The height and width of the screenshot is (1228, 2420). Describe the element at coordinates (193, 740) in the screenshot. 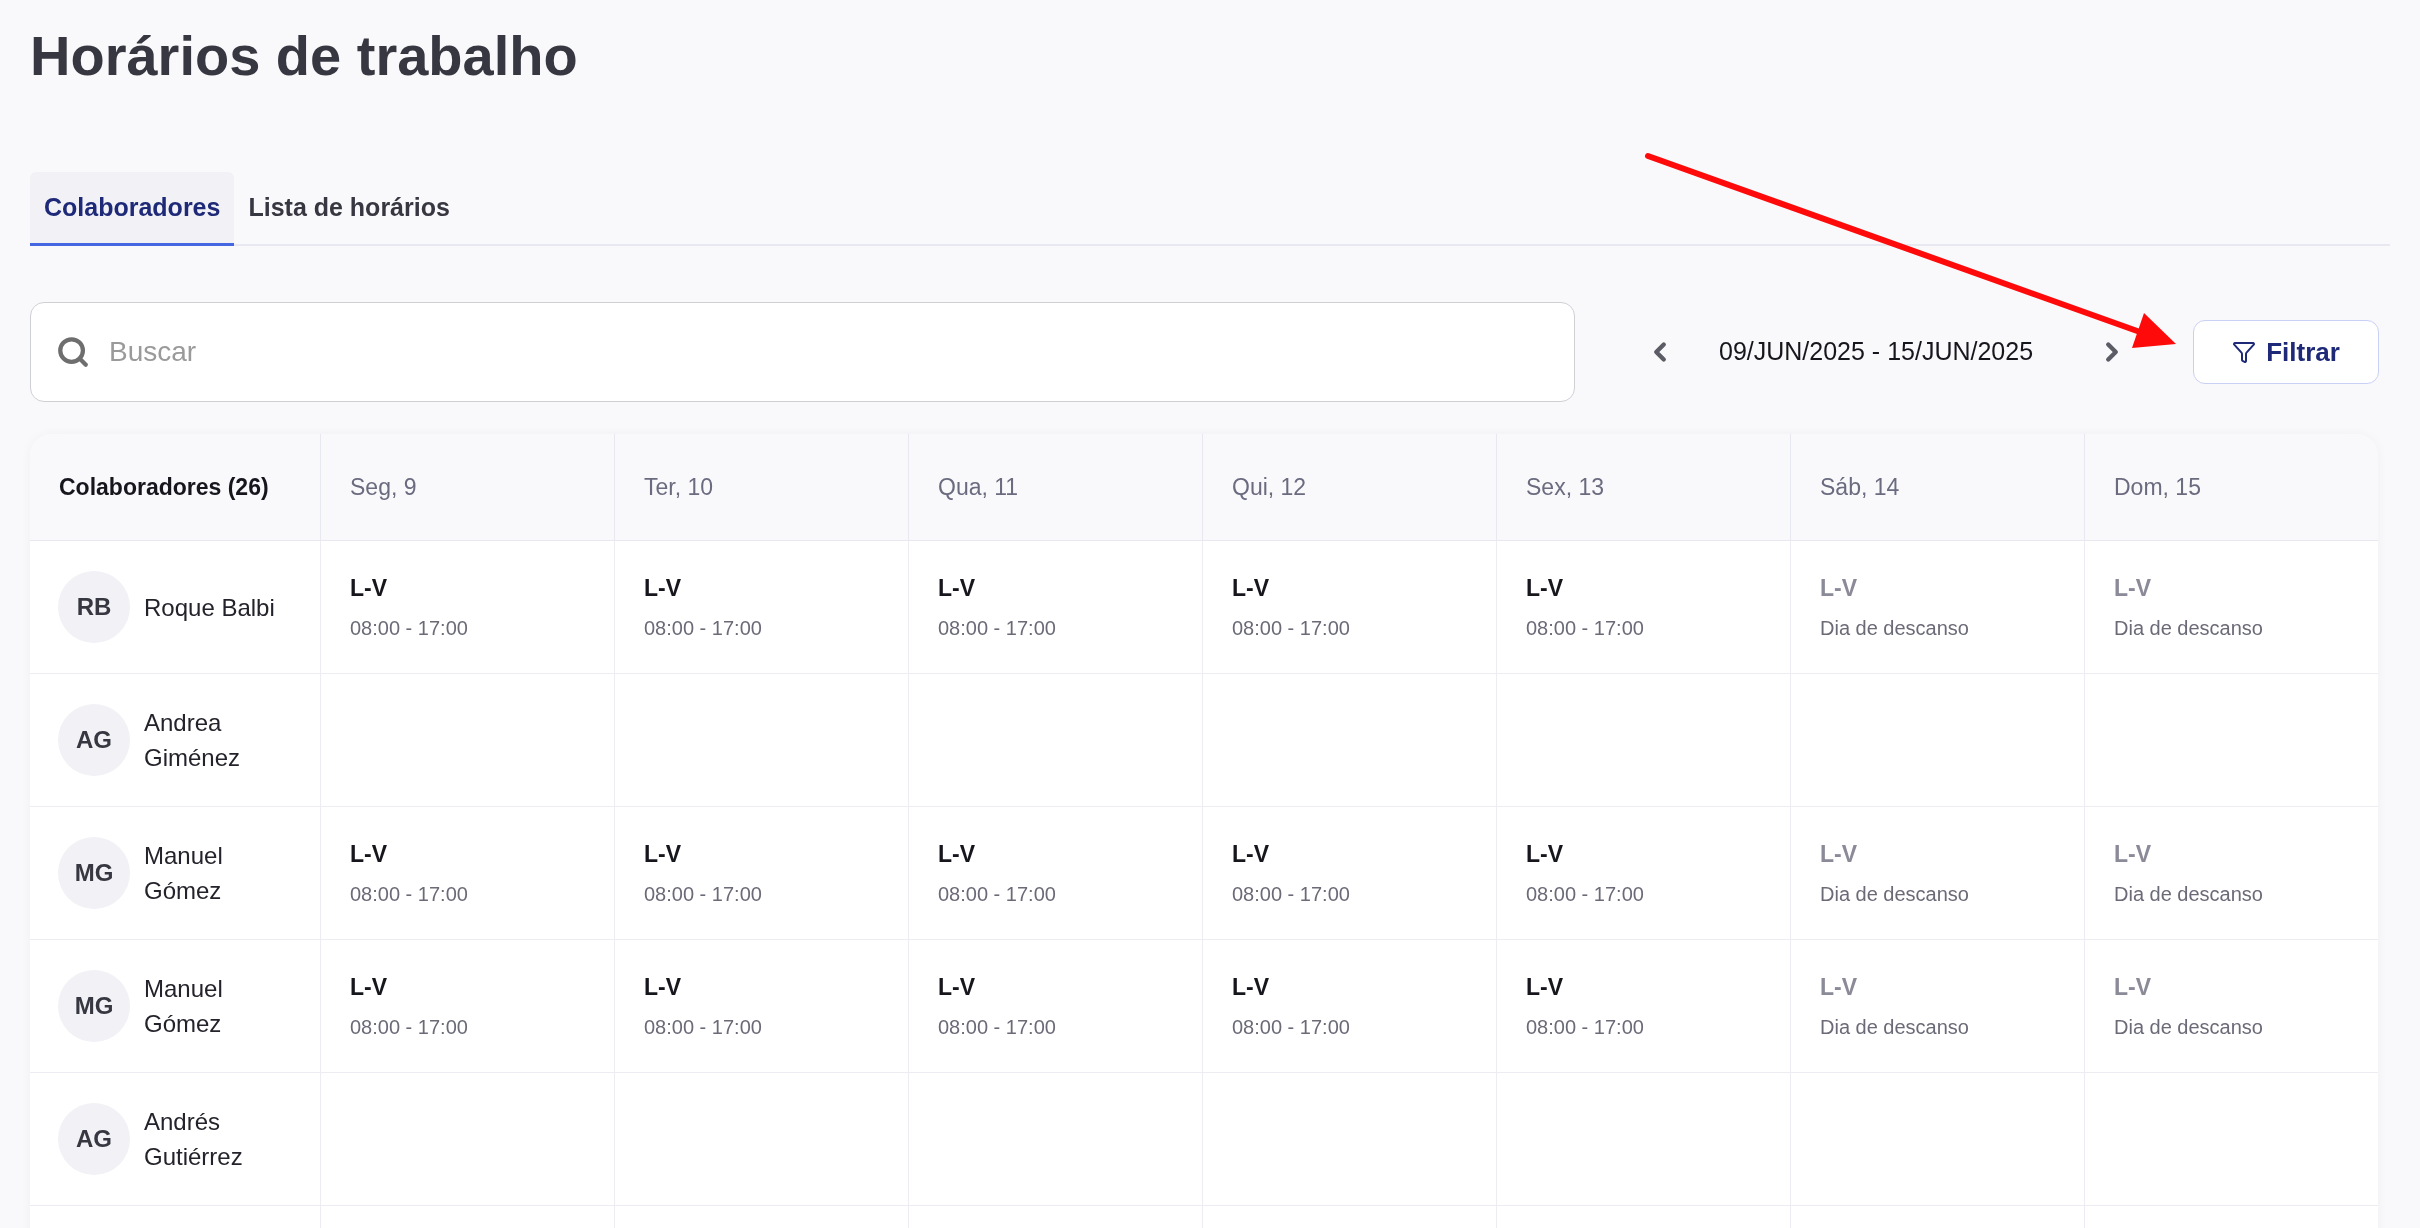

I see `employee-name: Andrea Giménez` at that location.